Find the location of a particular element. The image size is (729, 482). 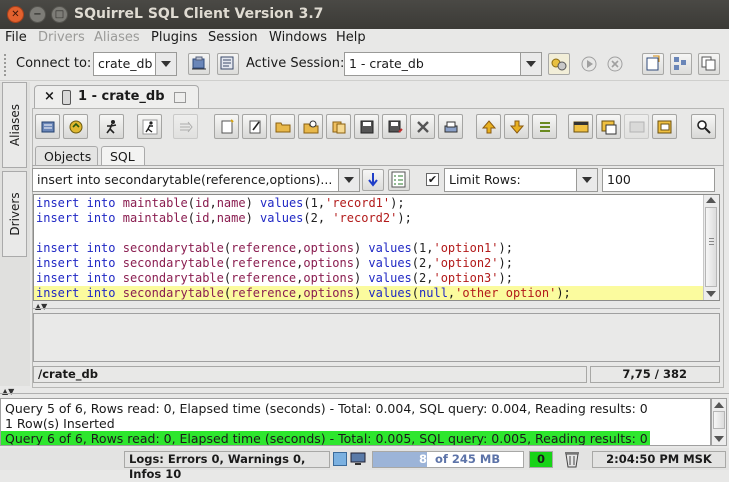

new-session-icon is located at coordinates (228, 64).